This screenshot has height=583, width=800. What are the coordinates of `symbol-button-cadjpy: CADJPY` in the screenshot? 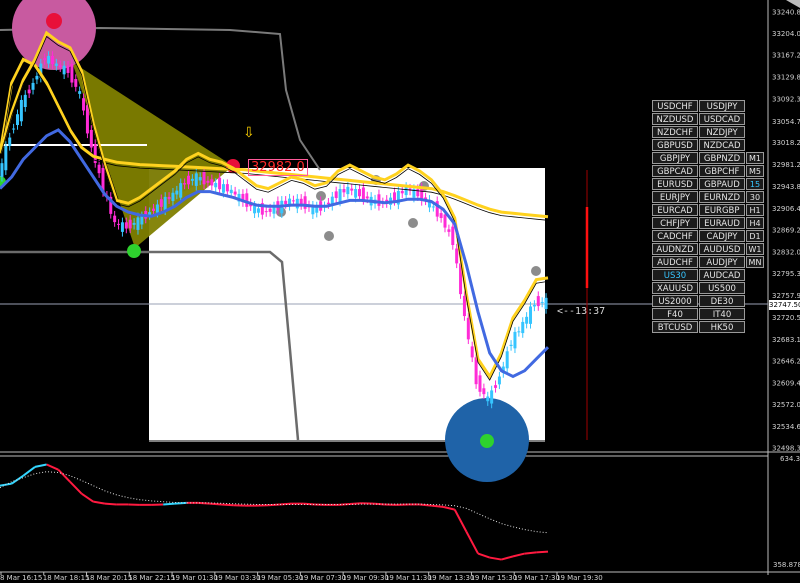 It's located at (722, 236).